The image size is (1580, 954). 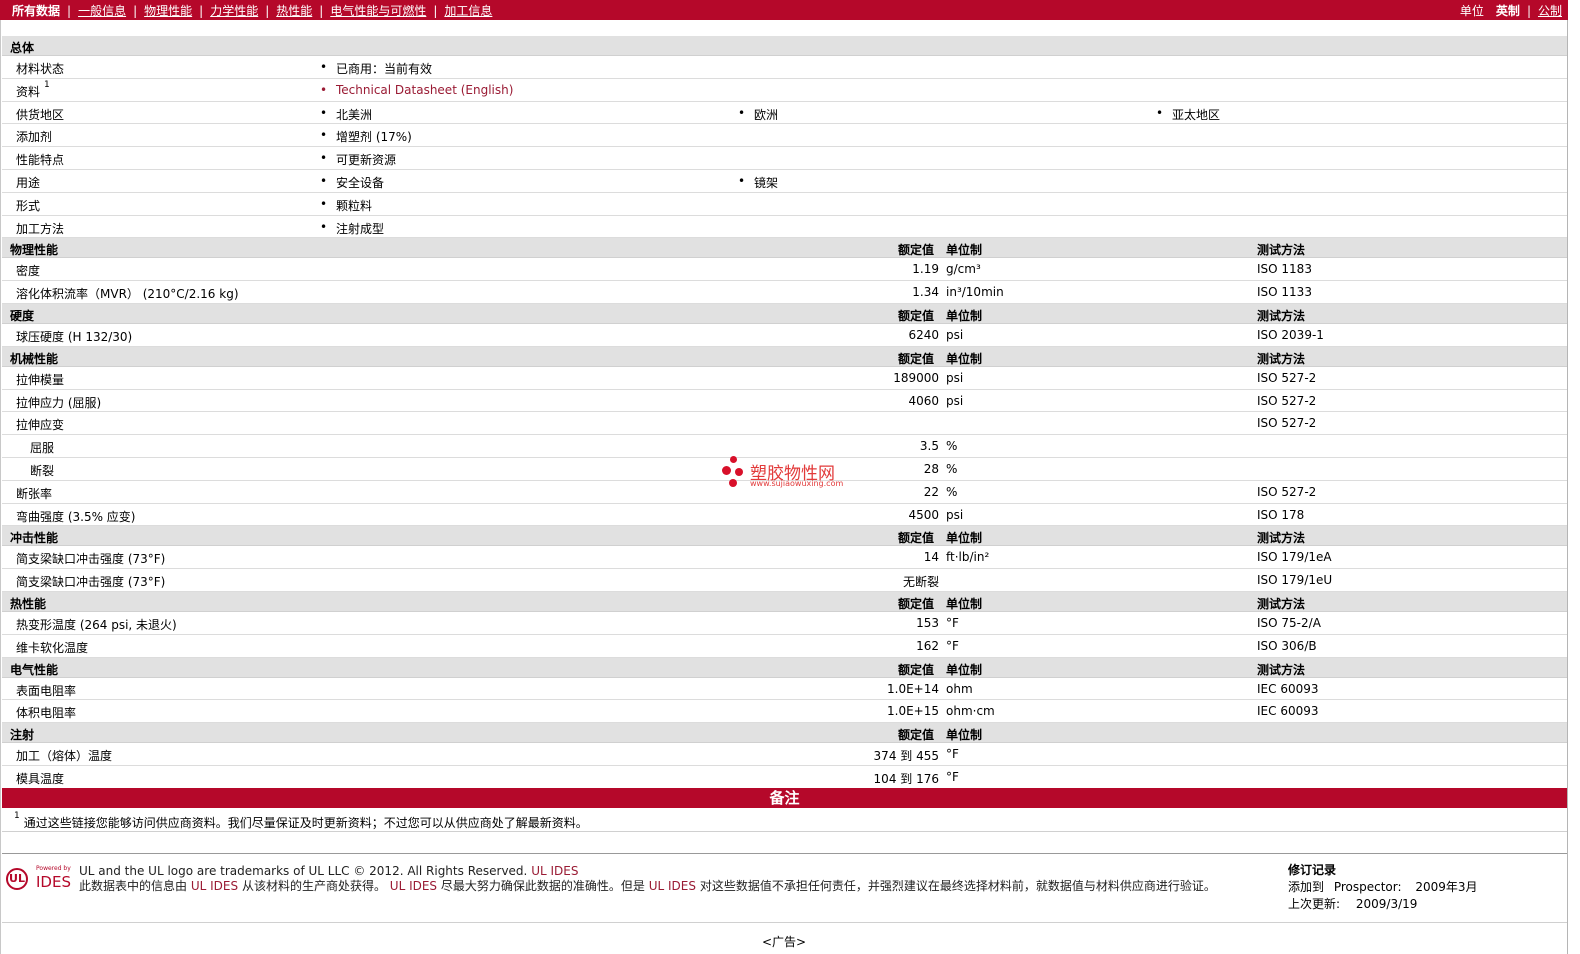 I want to click on row-value: 162, so click(x=927, y=645).